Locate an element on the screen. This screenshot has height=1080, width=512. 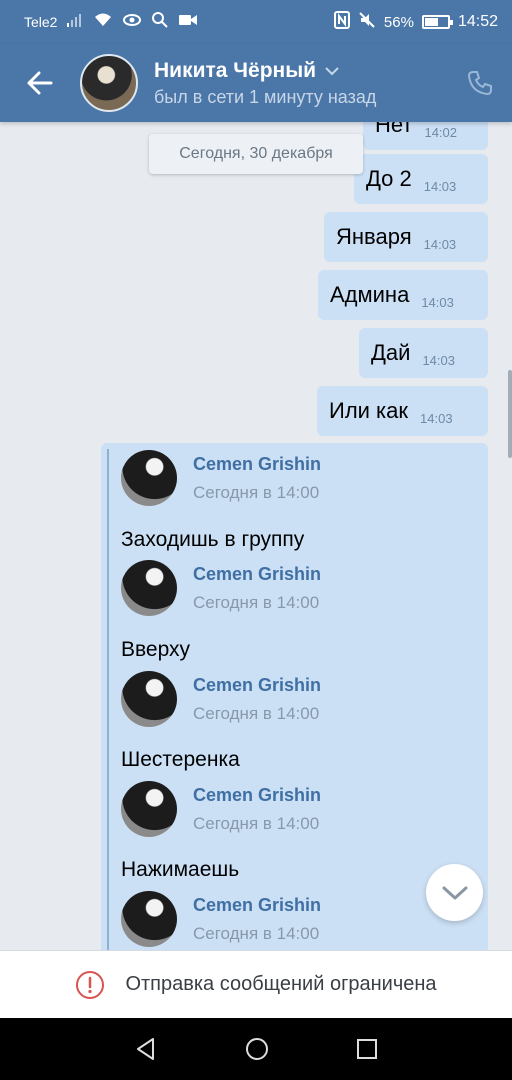
forwarded-text: Шестеренка is located at coordinates (180, 759).